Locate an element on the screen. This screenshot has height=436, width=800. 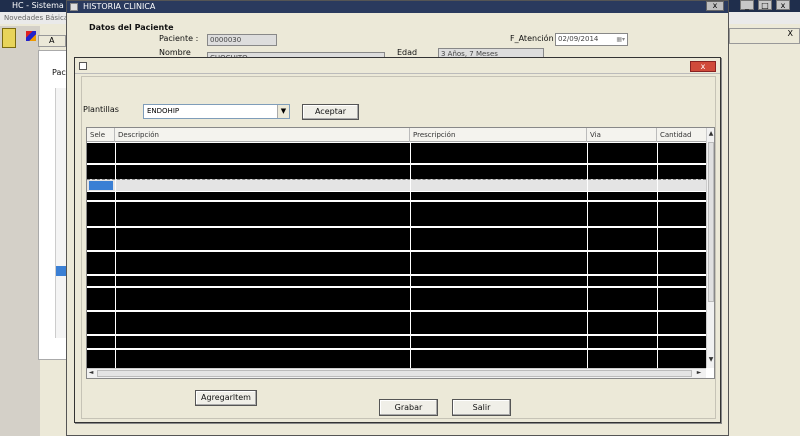
app-sidebar is located at coordinates (20, 231).